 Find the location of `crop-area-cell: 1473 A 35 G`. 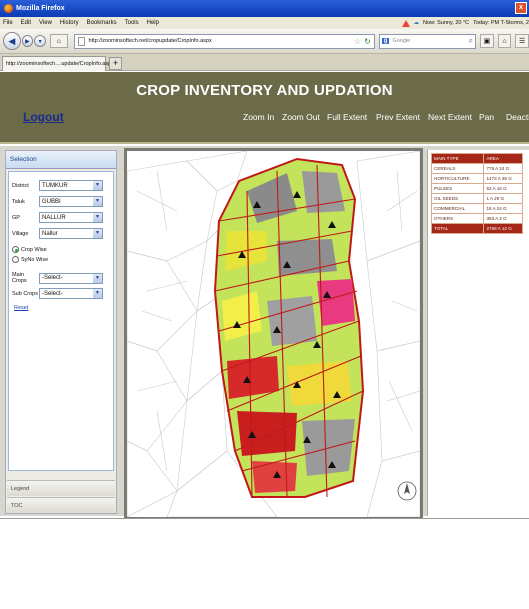

crop-area-cell: 1473 A 35 G is located at coordinates (503, 178).